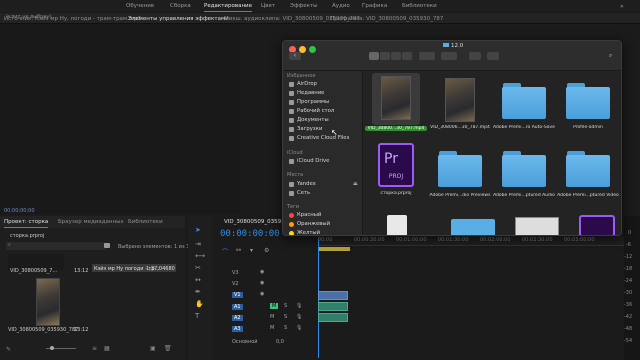  What do you see at coordinates (396, 168) in the screenshot?
I see `file-item-premiere-project: Pr PROJ сторка.prproj` at bounding box center [396, 168].